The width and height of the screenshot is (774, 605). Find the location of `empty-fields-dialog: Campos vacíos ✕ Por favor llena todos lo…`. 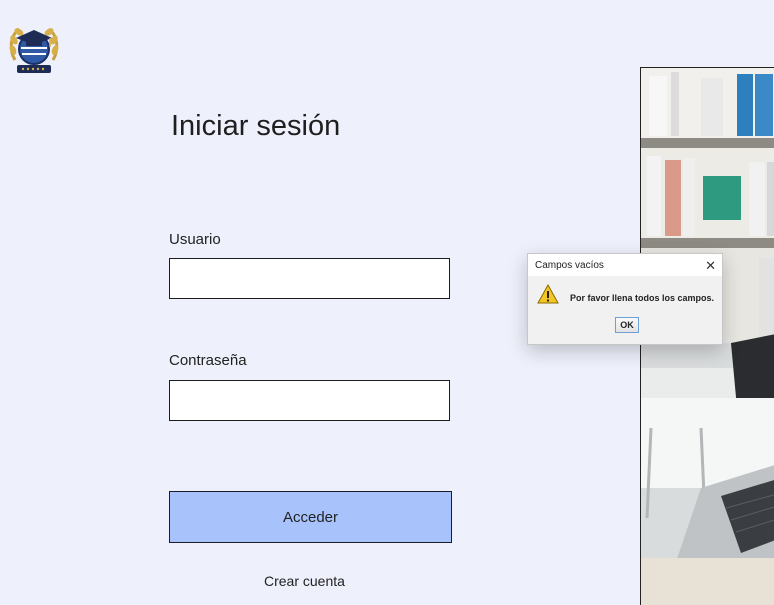

empty-fields-dialog: Campos vacíos ✕ Por favor llena todos lo… is located at coordinates (625, 299).